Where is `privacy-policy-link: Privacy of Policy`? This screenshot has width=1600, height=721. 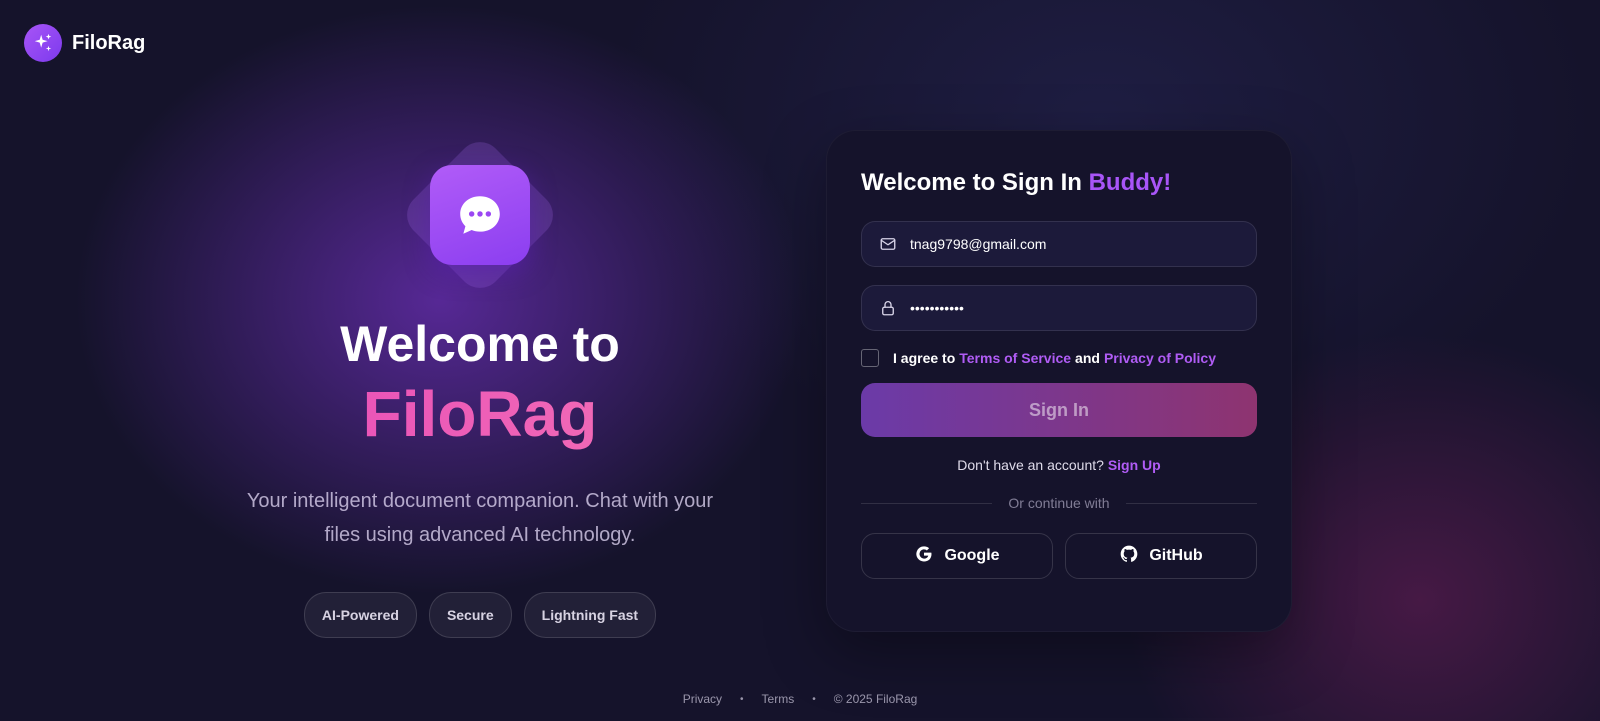 privacy-policy-link: Privacy of Policy is located at coordinates (1160, 358).